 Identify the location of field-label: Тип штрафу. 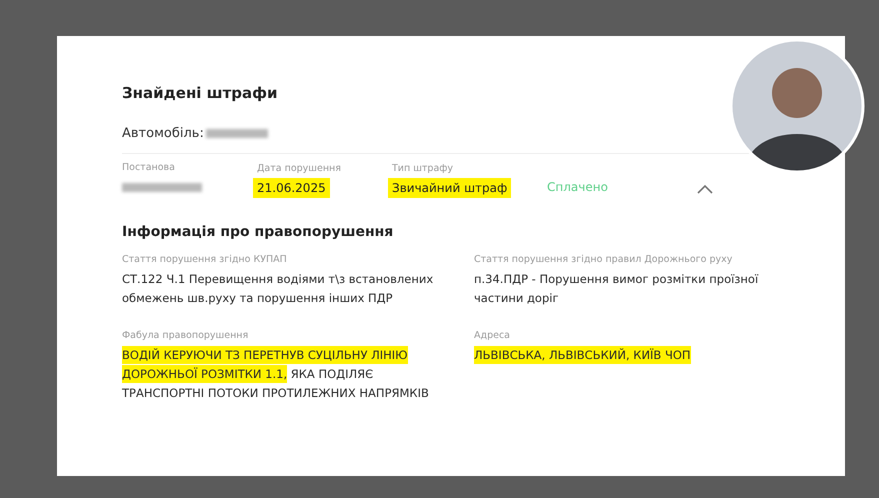
(423, 168).